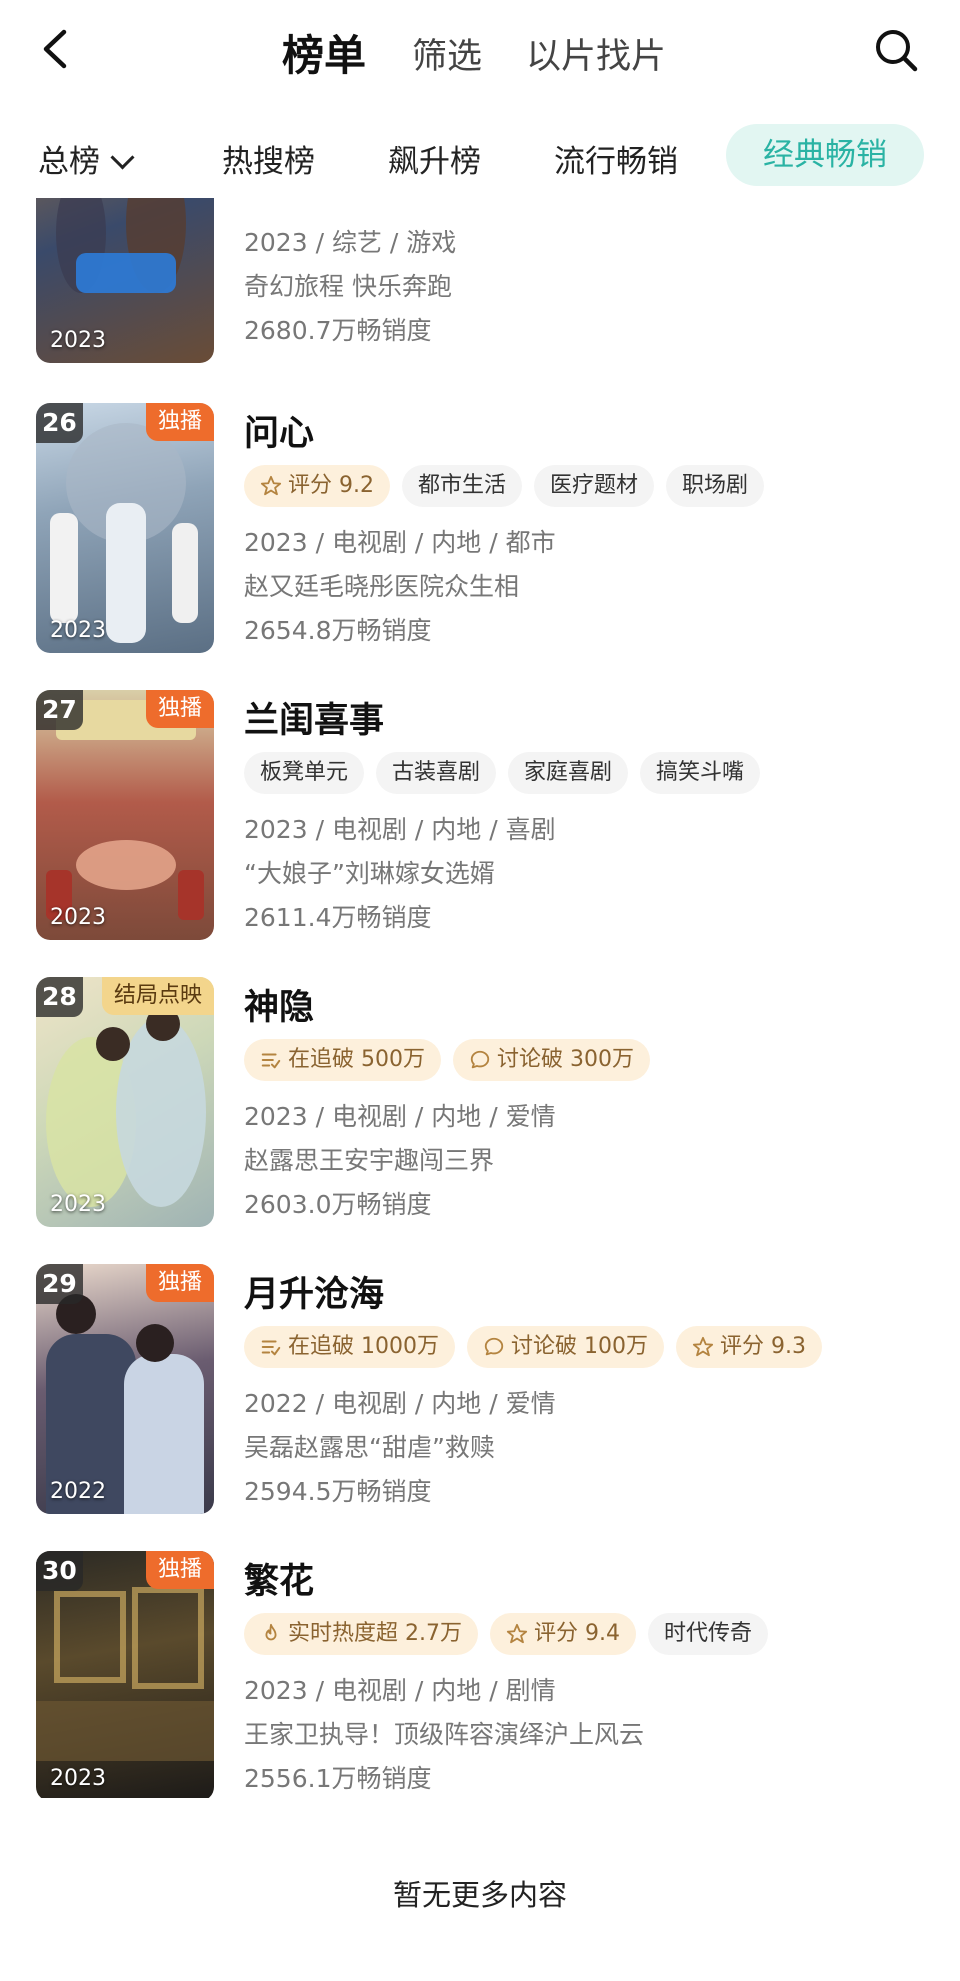 Image resolution: width=960 pixels, height=1981 pixels. Describe the element at coordinates (314, 1291) in the screenshot. I see `item-title: 月升沧海` at that location.